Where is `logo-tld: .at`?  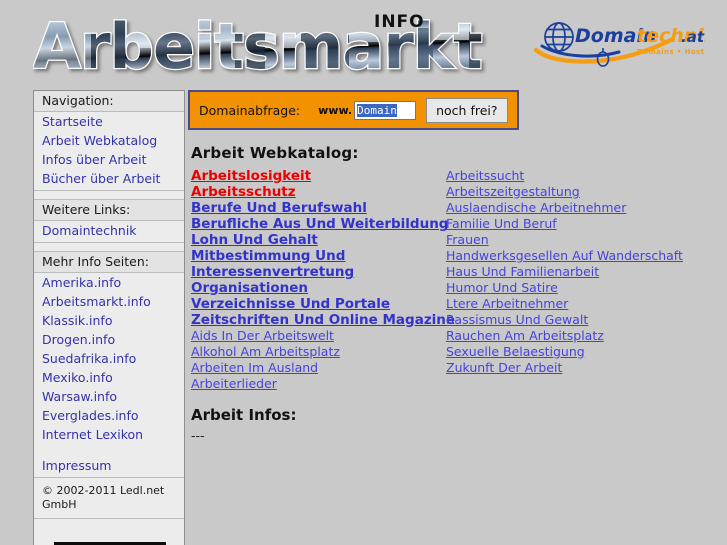 logo-tld: .at is located at coordinates (693, 37).